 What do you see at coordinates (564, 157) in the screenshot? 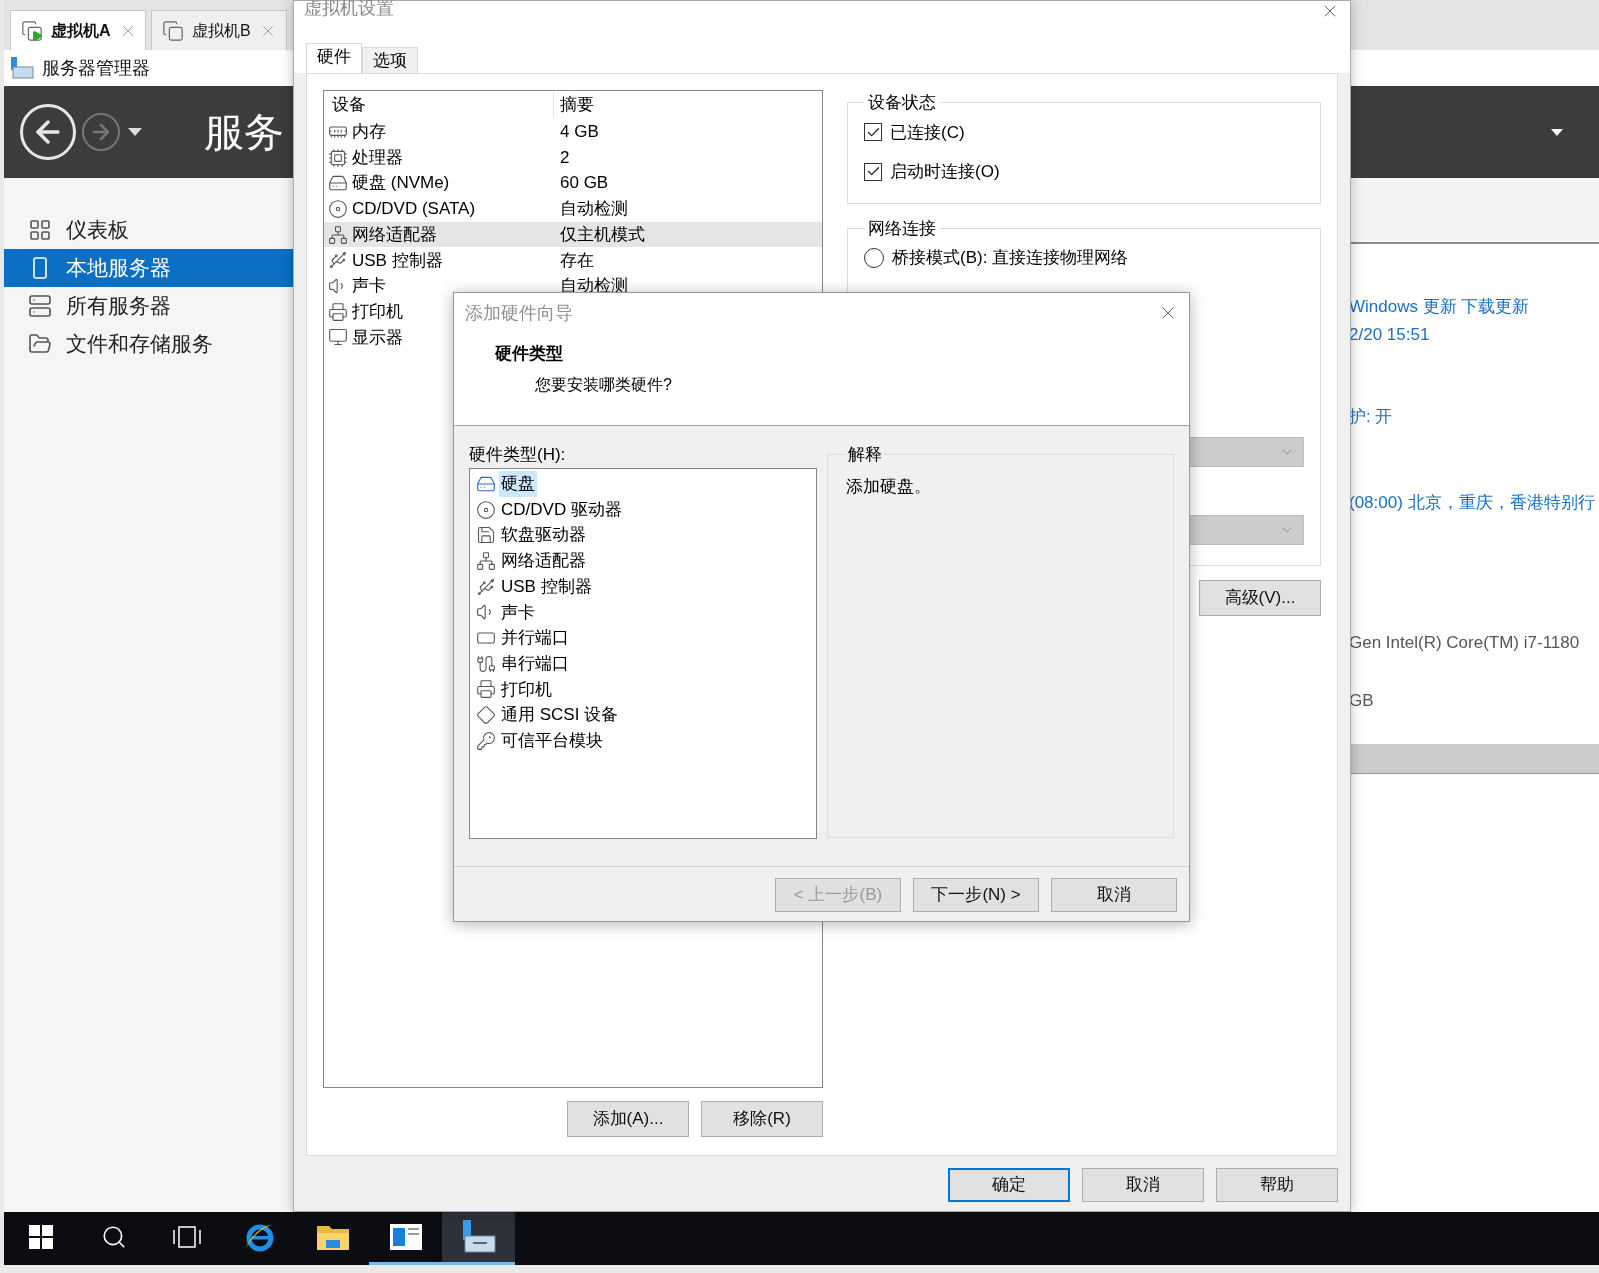
I see `device-summary: 2` at bounding box center [564, 157].